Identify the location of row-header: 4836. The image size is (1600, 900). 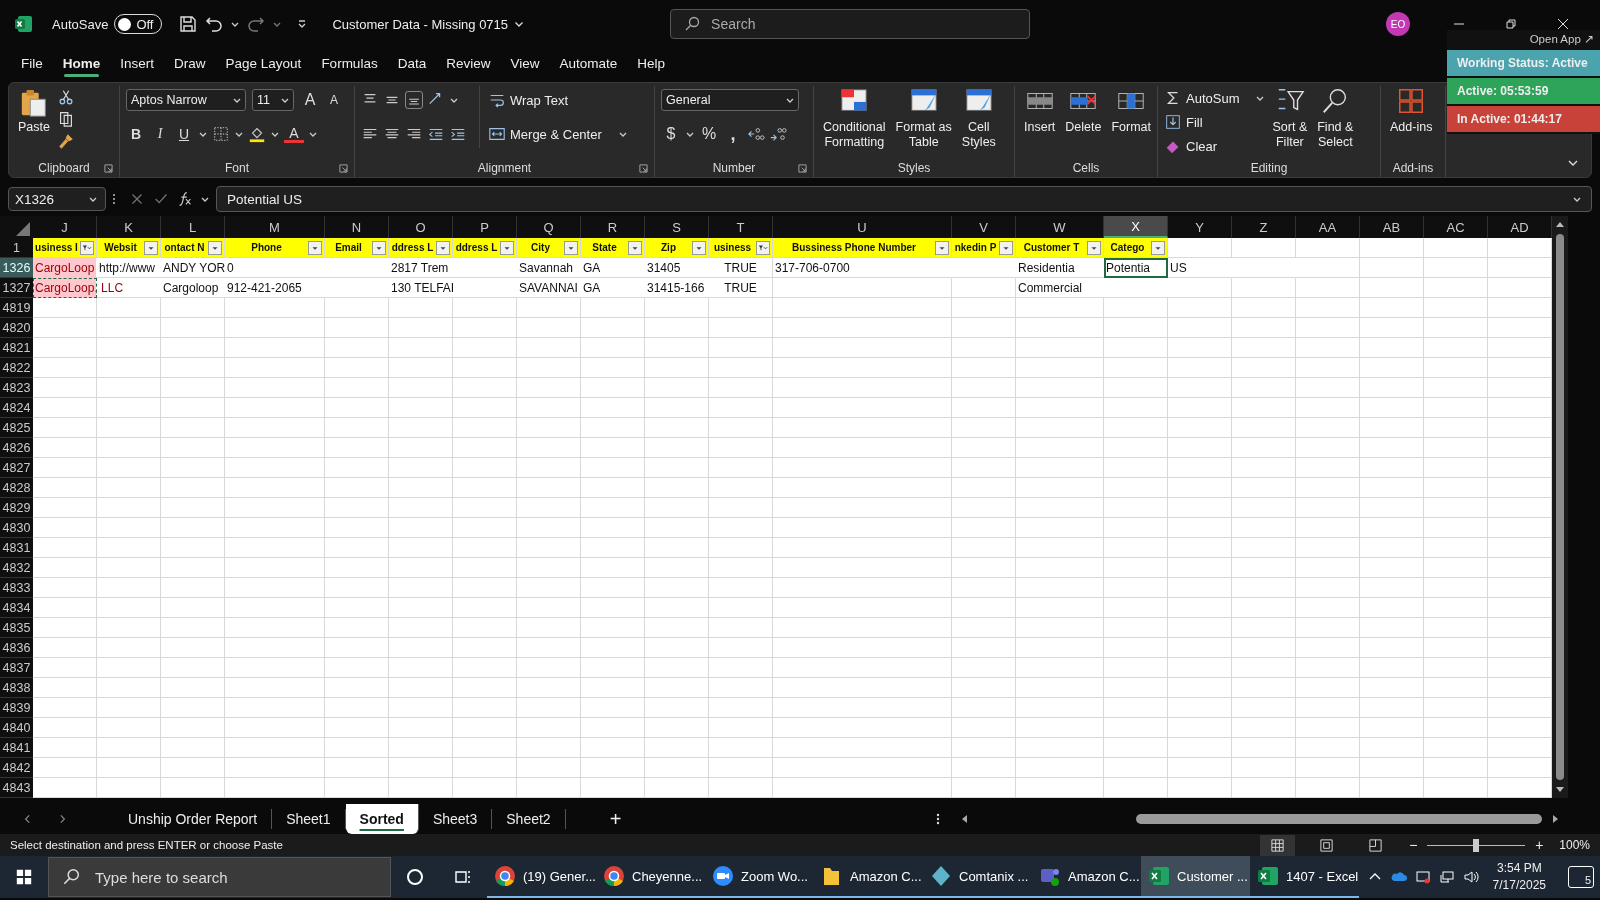
(16, 648).